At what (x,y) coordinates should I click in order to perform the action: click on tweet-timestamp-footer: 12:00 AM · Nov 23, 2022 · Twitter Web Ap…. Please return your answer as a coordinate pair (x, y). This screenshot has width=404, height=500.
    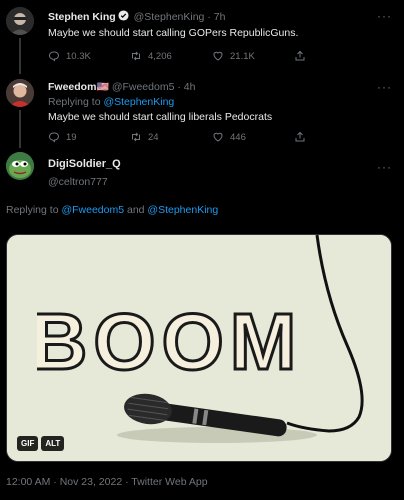
    Looking at the image, I should click on (107, 482).